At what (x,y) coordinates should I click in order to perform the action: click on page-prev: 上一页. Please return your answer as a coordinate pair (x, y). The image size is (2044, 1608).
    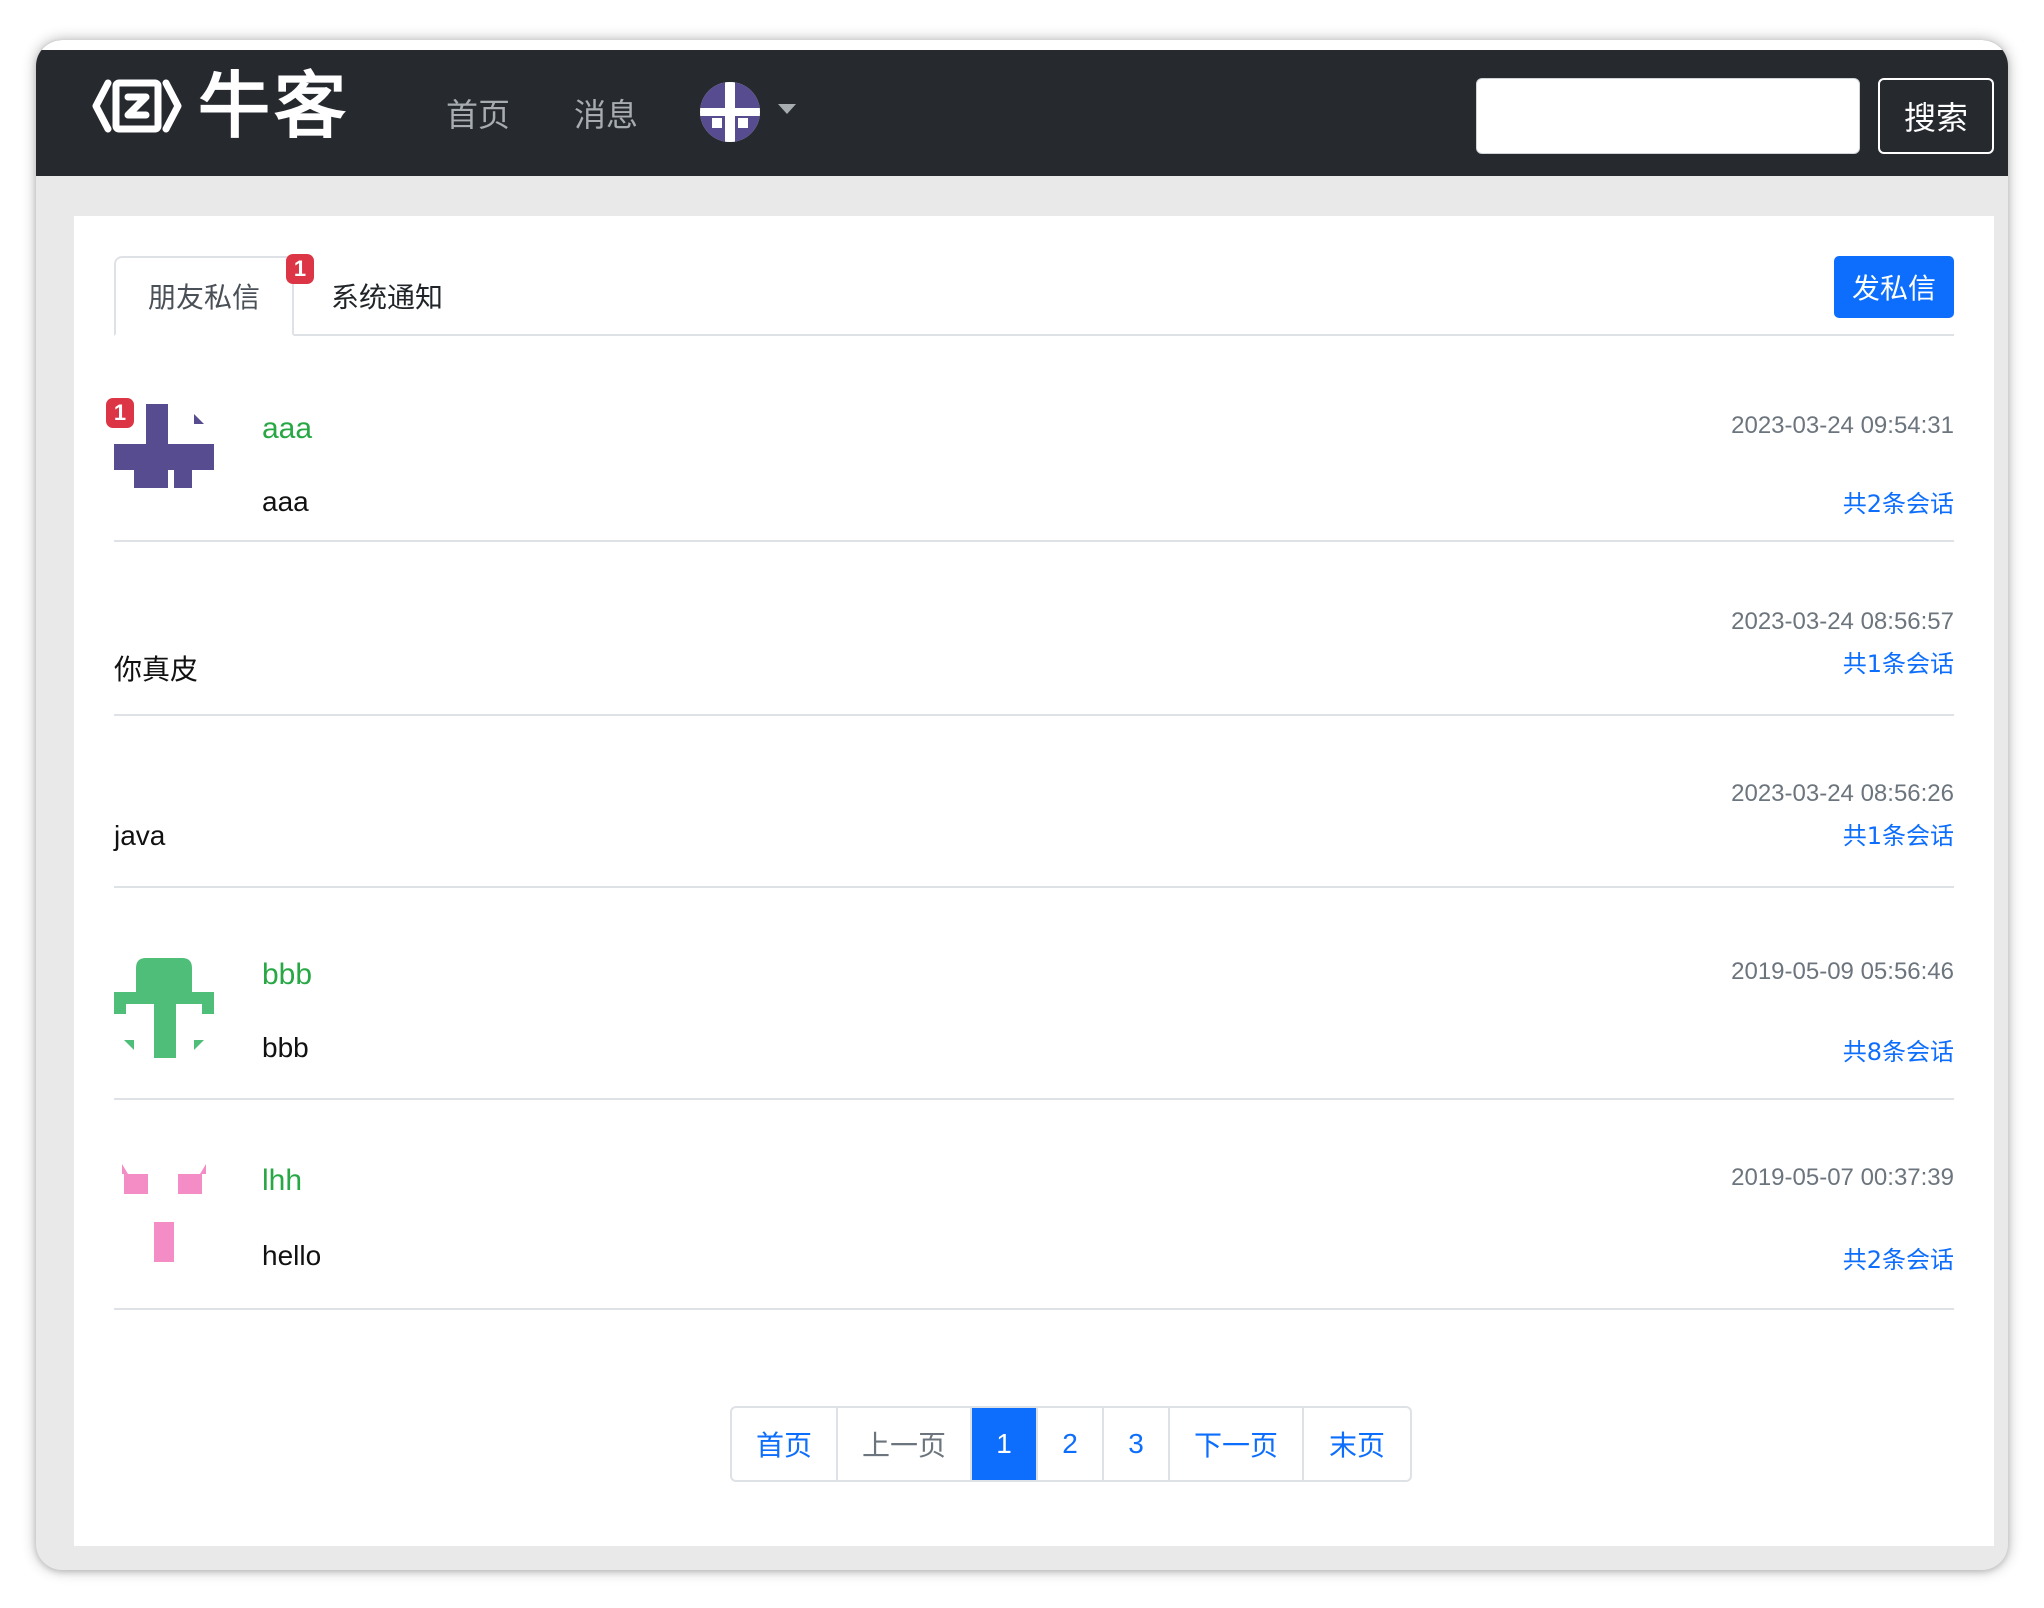
    Looking at the image, I should click on (905, 1444).